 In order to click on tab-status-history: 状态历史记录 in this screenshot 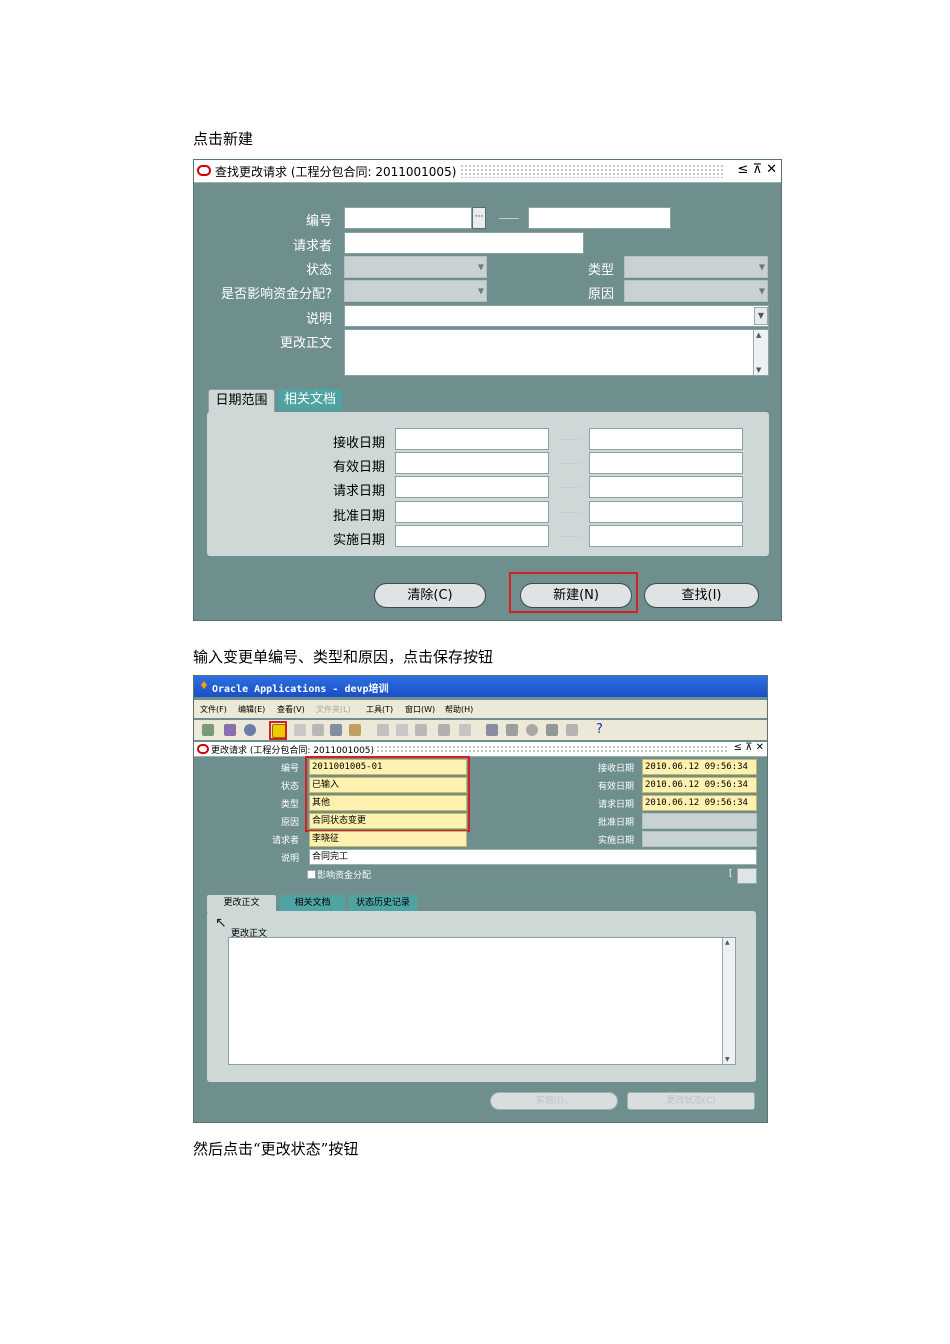, I will do `click(383, 903)`.